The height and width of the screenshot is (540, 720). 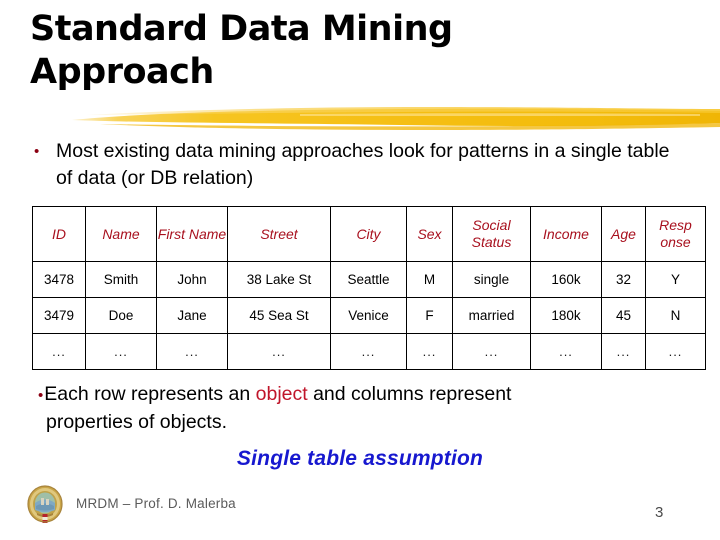 I want to click on column-header-age: Age, so click(x=623, y=234).